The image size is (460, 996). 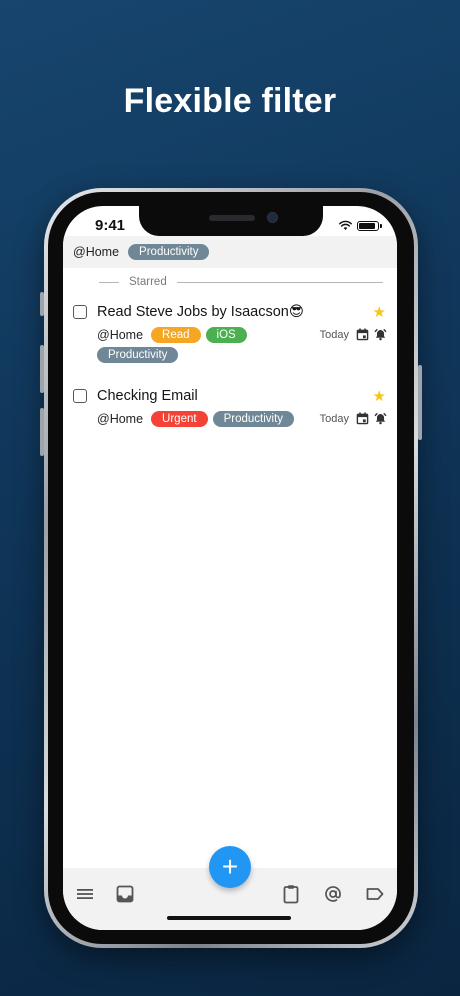 What do you see at coordinates (375, 894) in the screenshot?
I see `label-tag-icon` at bounding box center [375, 894].